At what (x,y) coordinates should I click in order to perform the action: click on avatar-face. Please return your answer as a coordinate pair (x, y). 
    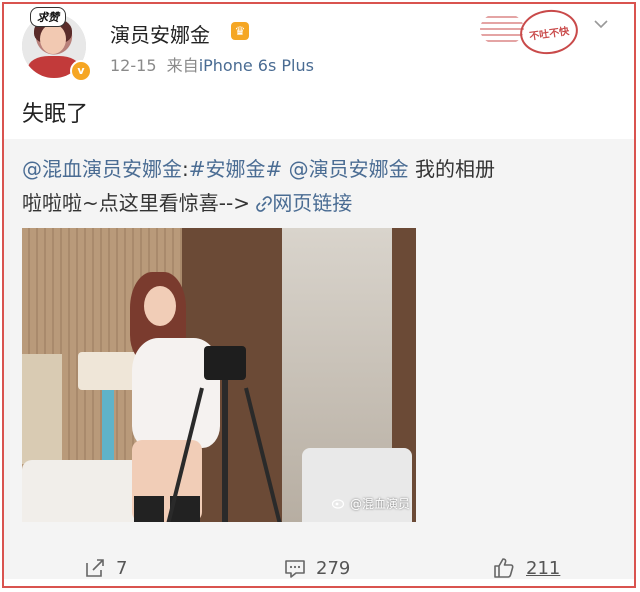
    Looking at the image, I should click on (53, 39).